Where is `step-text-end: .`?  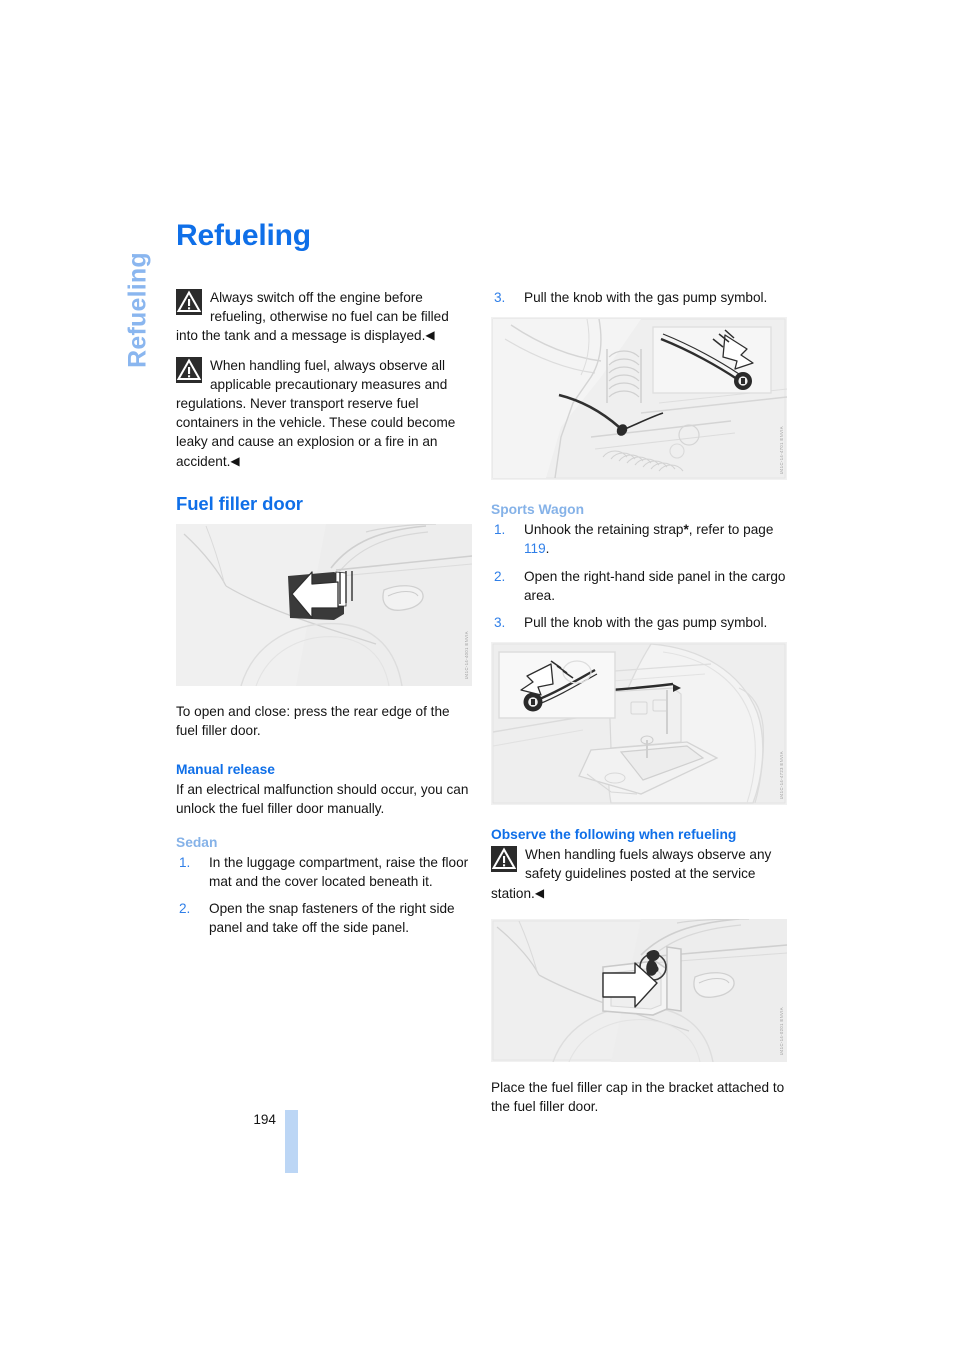
step-text-end: . is located at coordinates (547, 549).